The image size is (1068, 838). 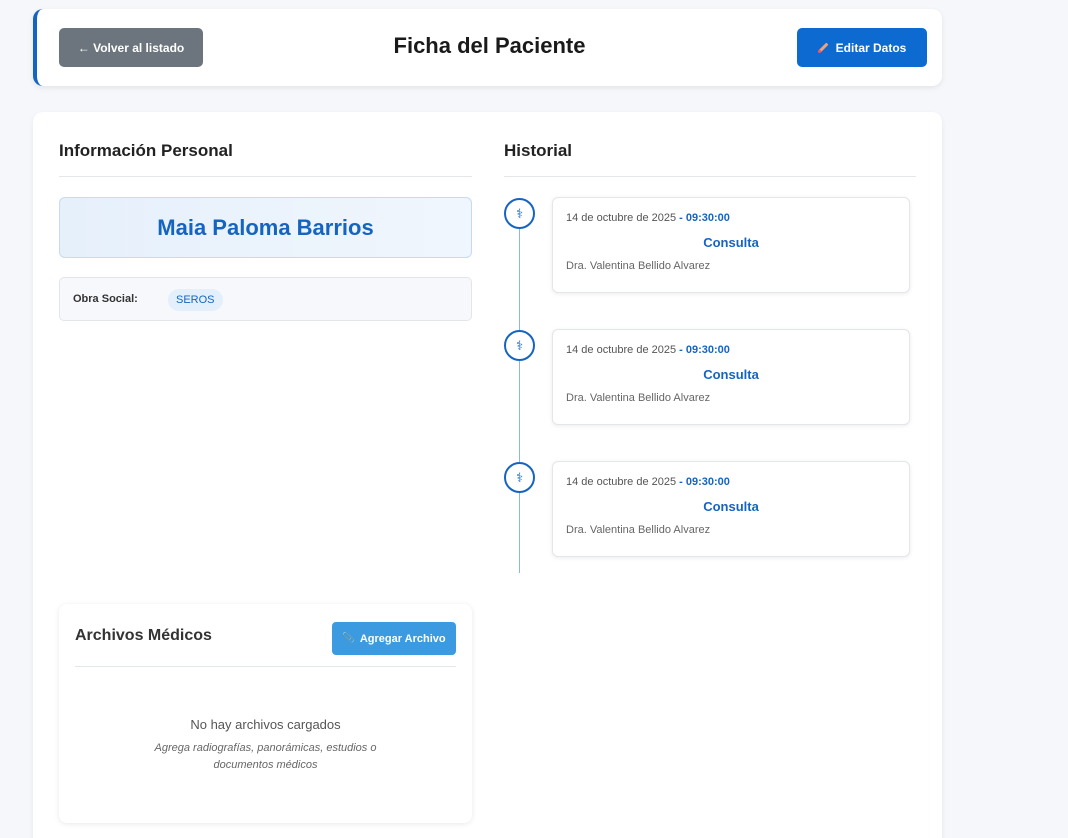 What do you see at coordinates (348, 638) in the screenshot?
I see `paperclip-icon: 📎` at bounding box center [348, 638].